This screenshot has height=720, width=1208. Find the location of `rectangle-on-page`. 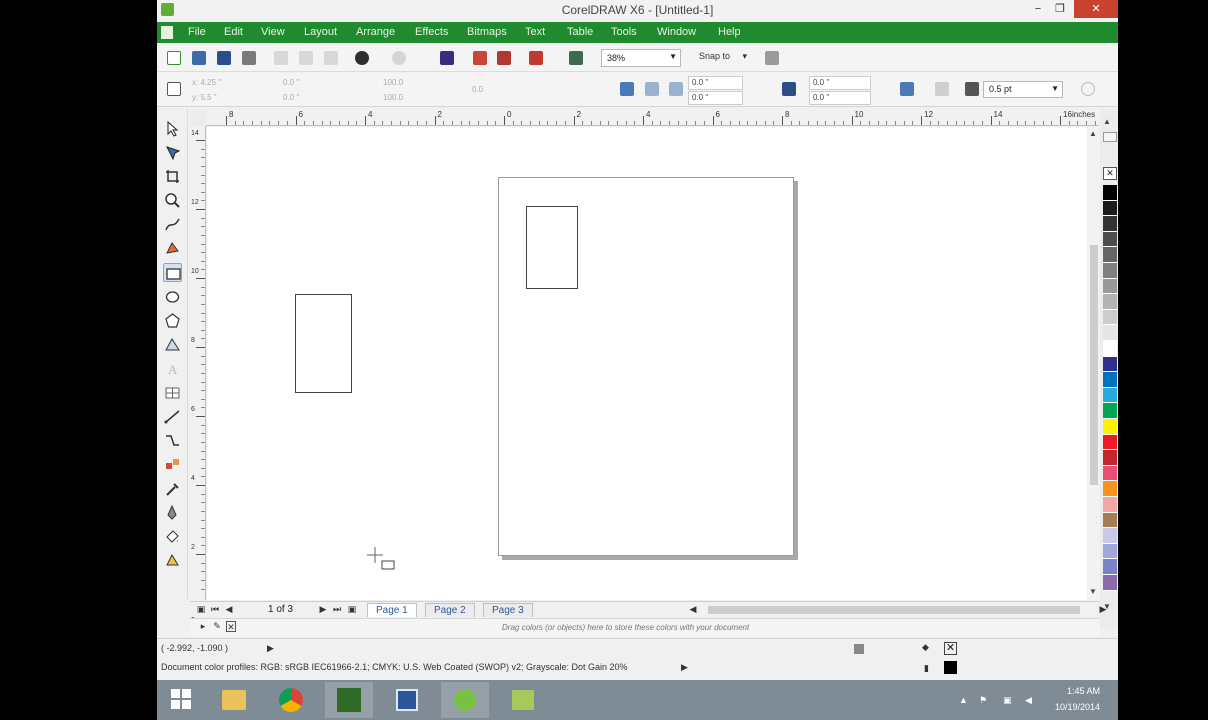

rectangle-on-page is located at coordinates (552, 247).